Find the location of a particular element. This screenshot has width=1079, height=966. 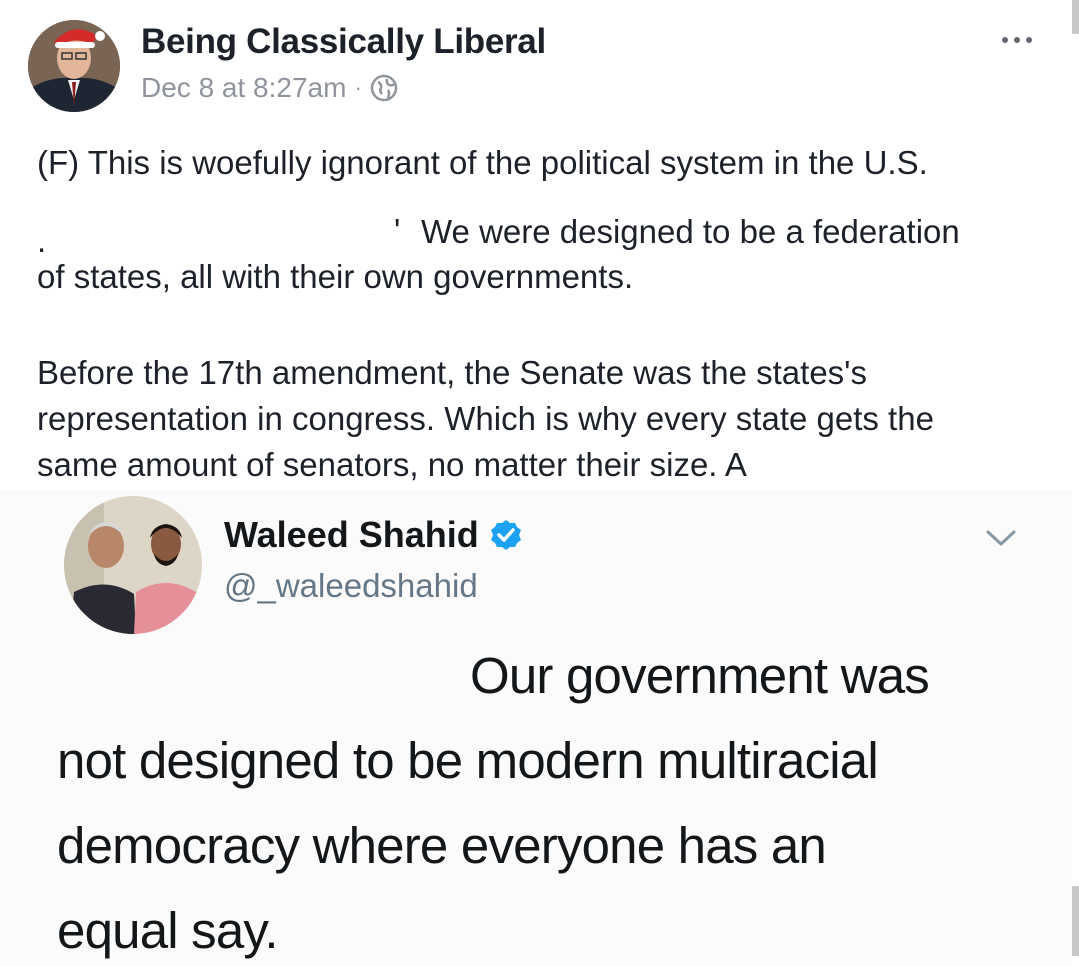

tweet-author-label: Waleed Shahid is located at coordinates (351, 534).